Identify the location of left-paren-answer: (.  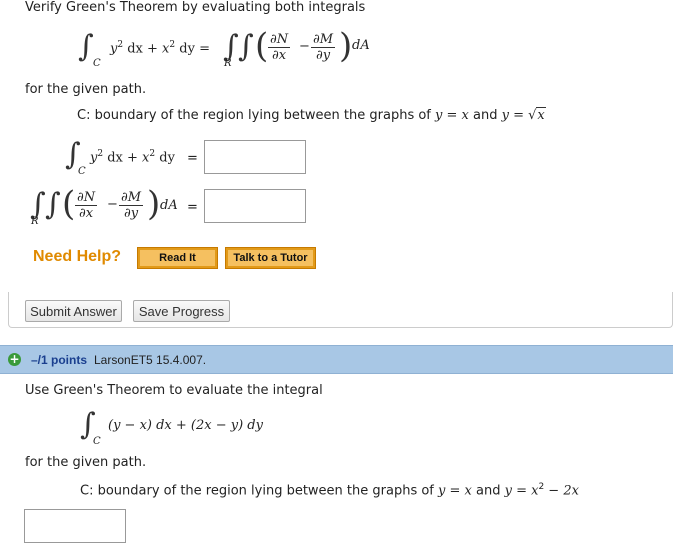
(69, 204).